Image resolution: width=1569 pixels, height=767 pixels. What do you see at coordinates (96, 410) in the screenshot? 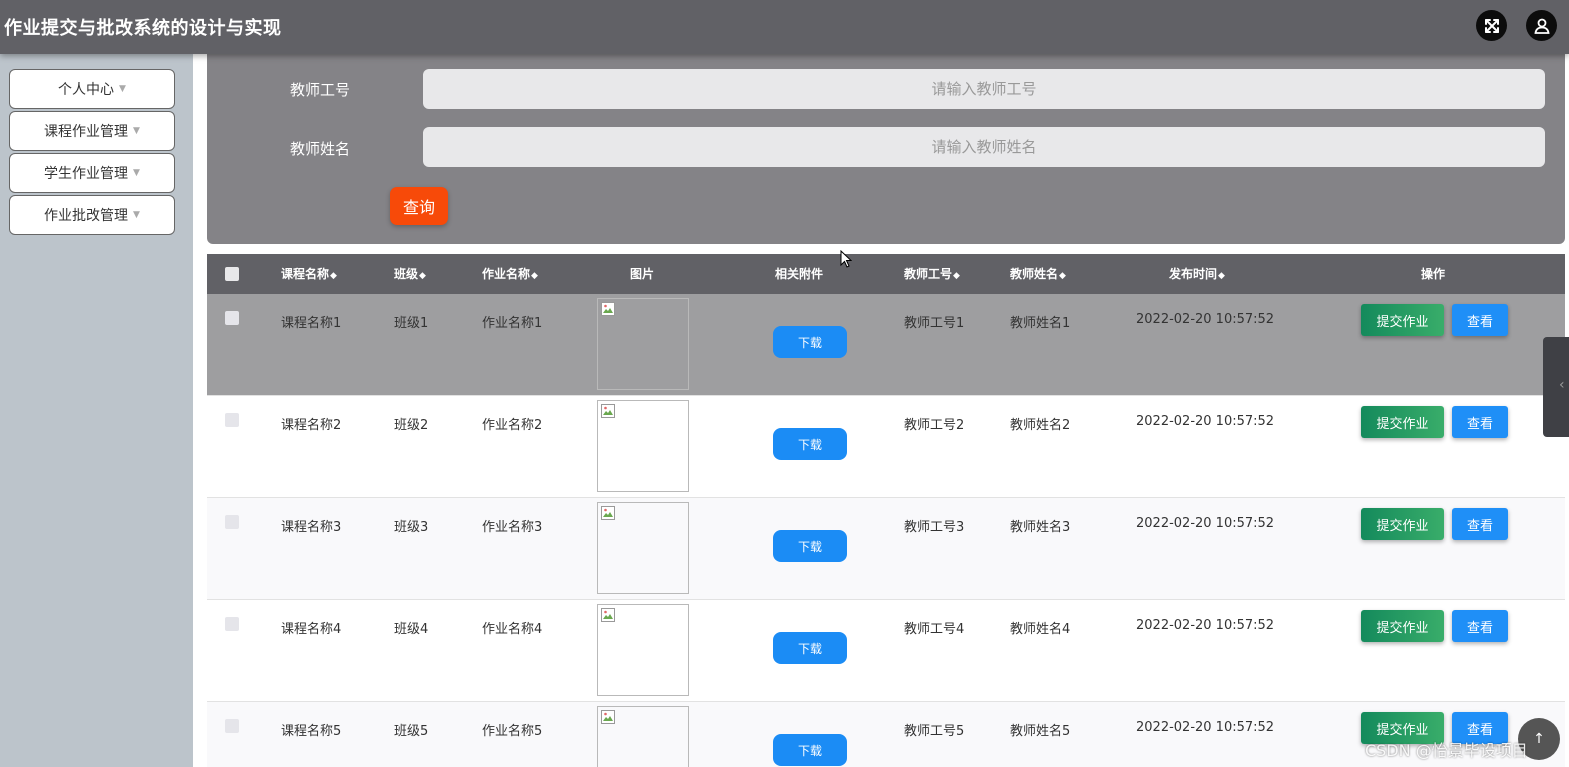
I see `sidebar: 个人中心 ▼ 课程作业管理 ▼ 学生作业管理 ▼ 作业批改管理 ▼` at bounding box center [96, 410].